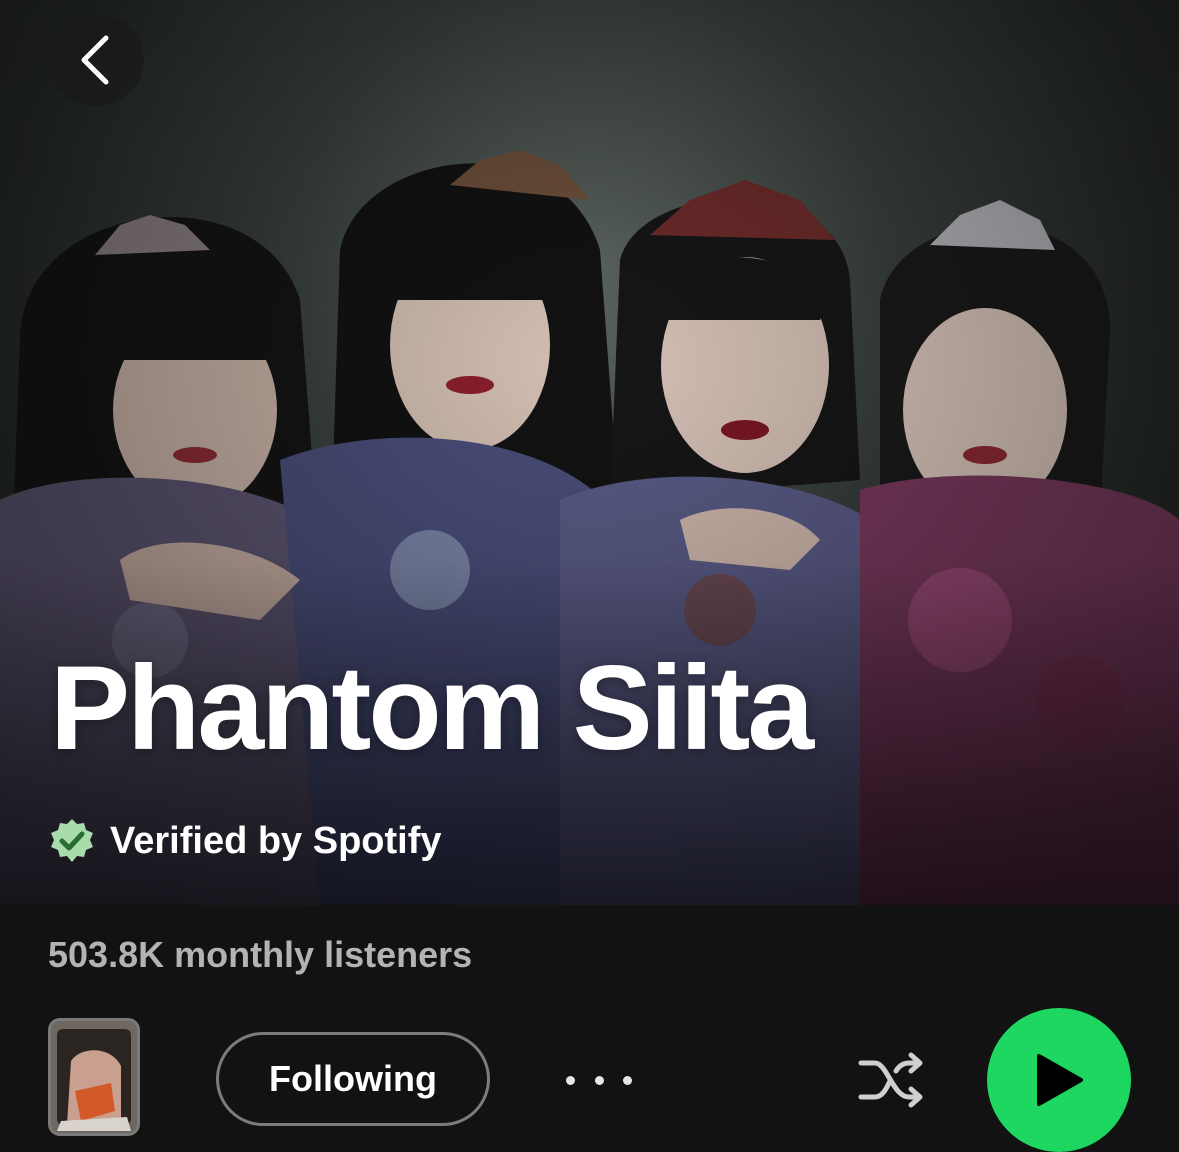 The image size is (1179, 1152). I want to click on play-button, so click(1059, 1080).